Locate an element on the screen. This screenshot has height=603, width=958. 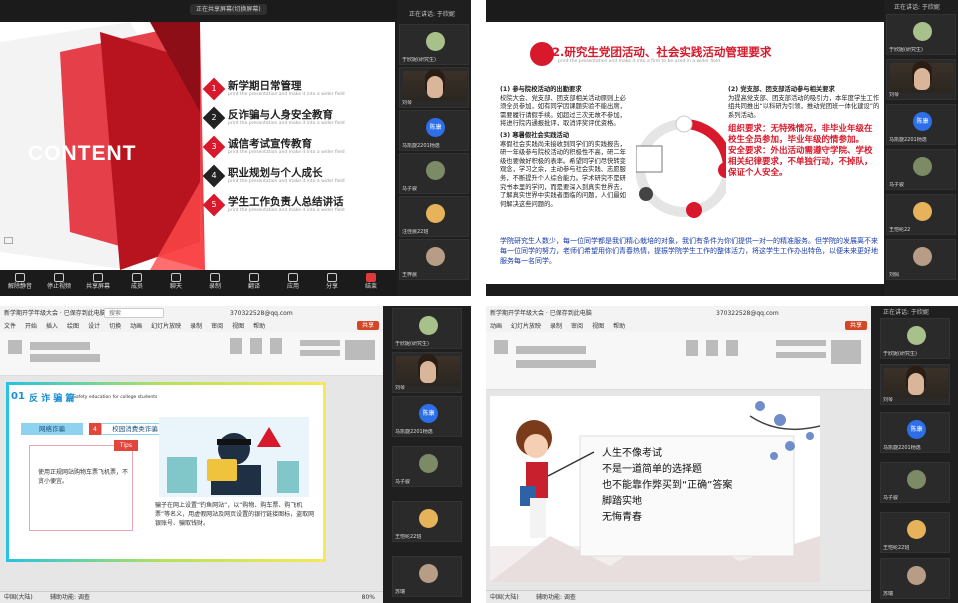
participant-tile: 刘佩 is located at coordinates (921, 259).